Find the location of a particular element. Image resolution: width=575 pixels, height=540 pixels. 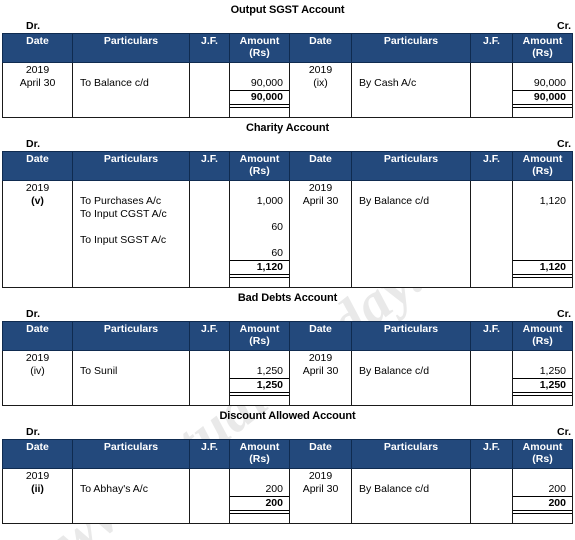

credit-date-line: 2019 is located at coordinates (320, 70).